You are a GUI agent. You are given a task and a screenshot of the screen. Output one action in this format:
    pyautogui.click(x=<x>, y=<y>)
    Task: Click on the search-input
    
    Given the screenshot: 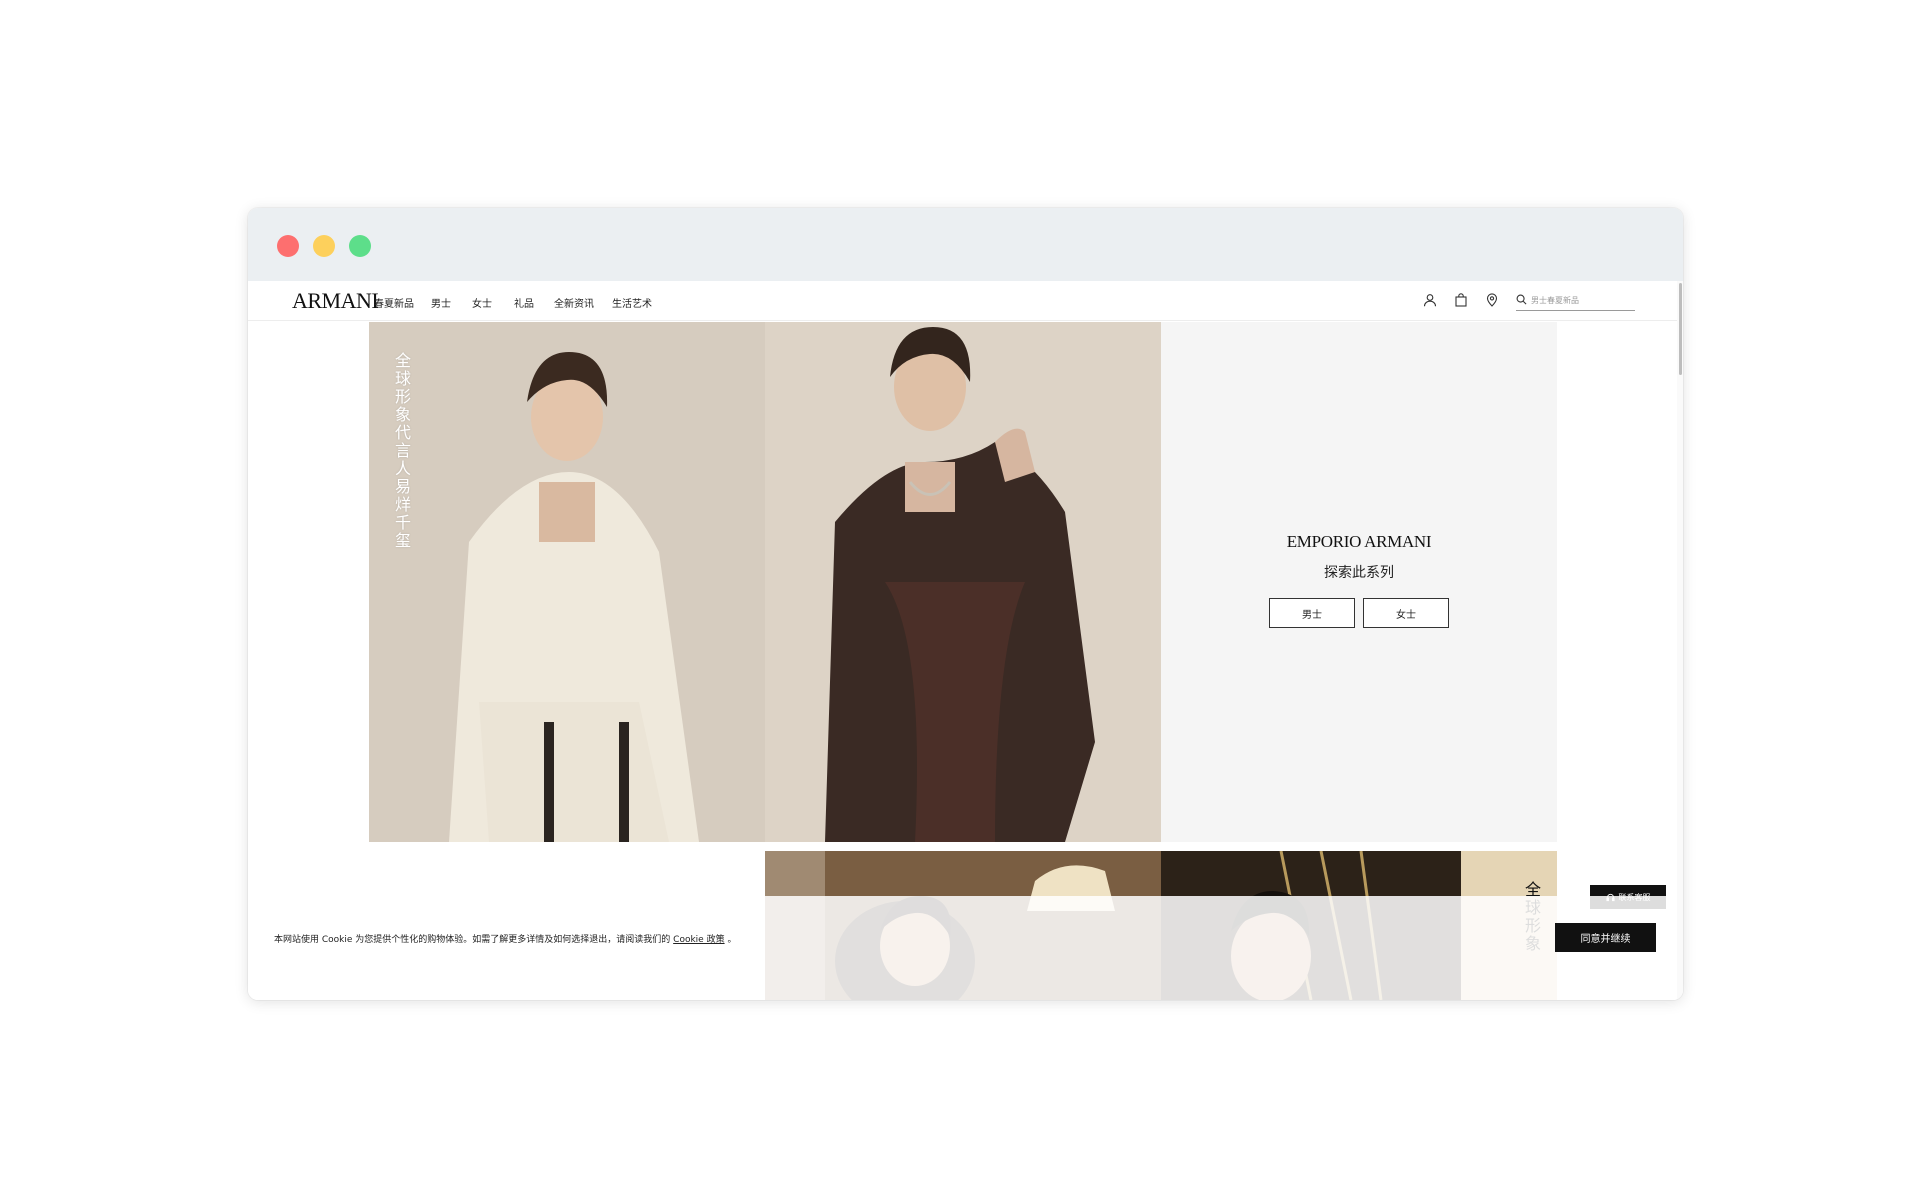 What is the action you would take?
    pyautogui.click(x=1581, y=300)
    